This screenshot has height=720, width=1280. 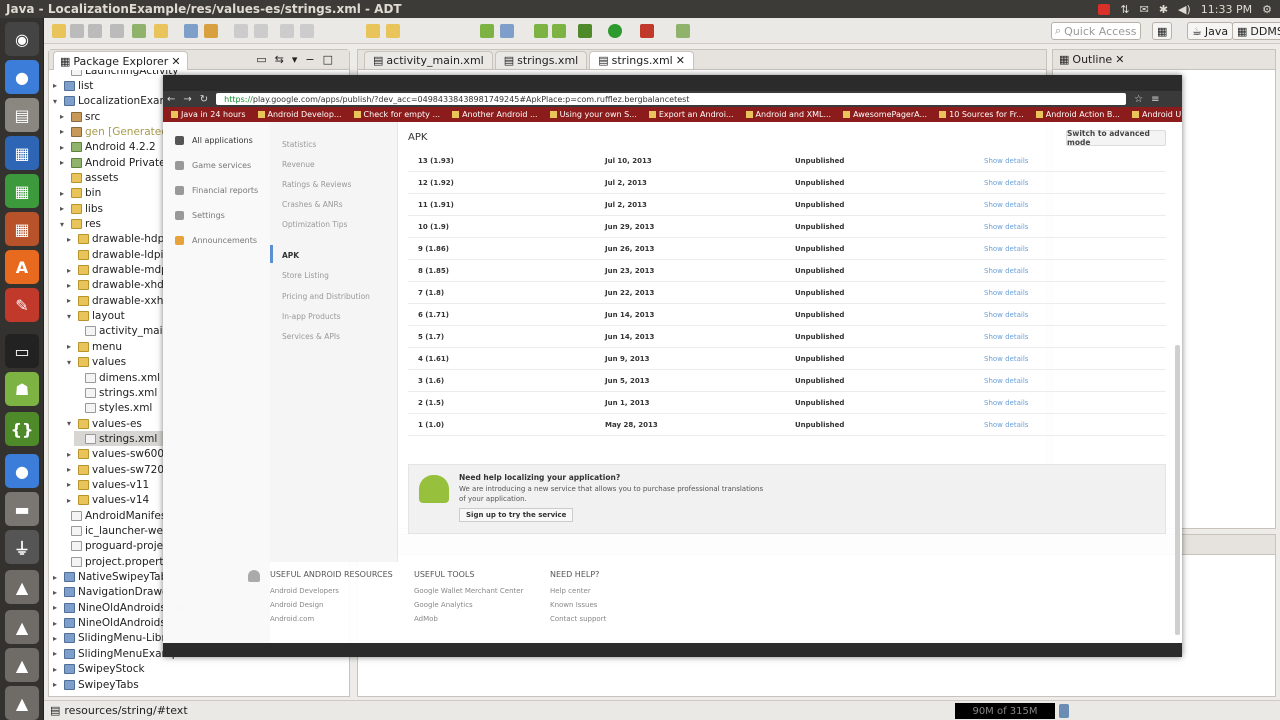 What do you see at coordinates (1210, 31) in the screenshot?
I see `perspective-java: ☕ Java` at bounding box center [1210, 31].